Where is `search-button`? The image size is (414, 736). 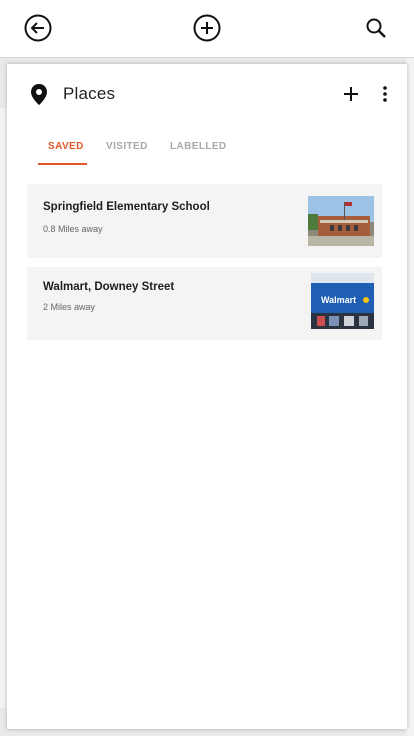
search-button is located at coordinates (376, 28).